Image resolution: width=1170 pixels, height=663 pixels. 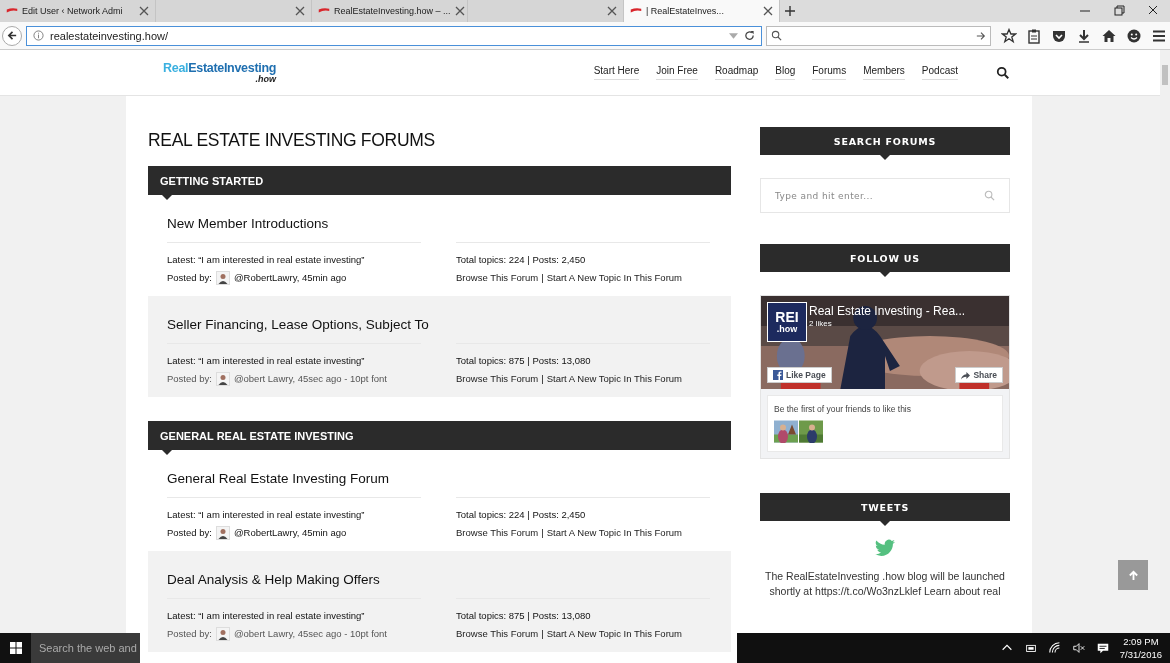 I want to click on notification-icon, so click(x=1102, y=648).